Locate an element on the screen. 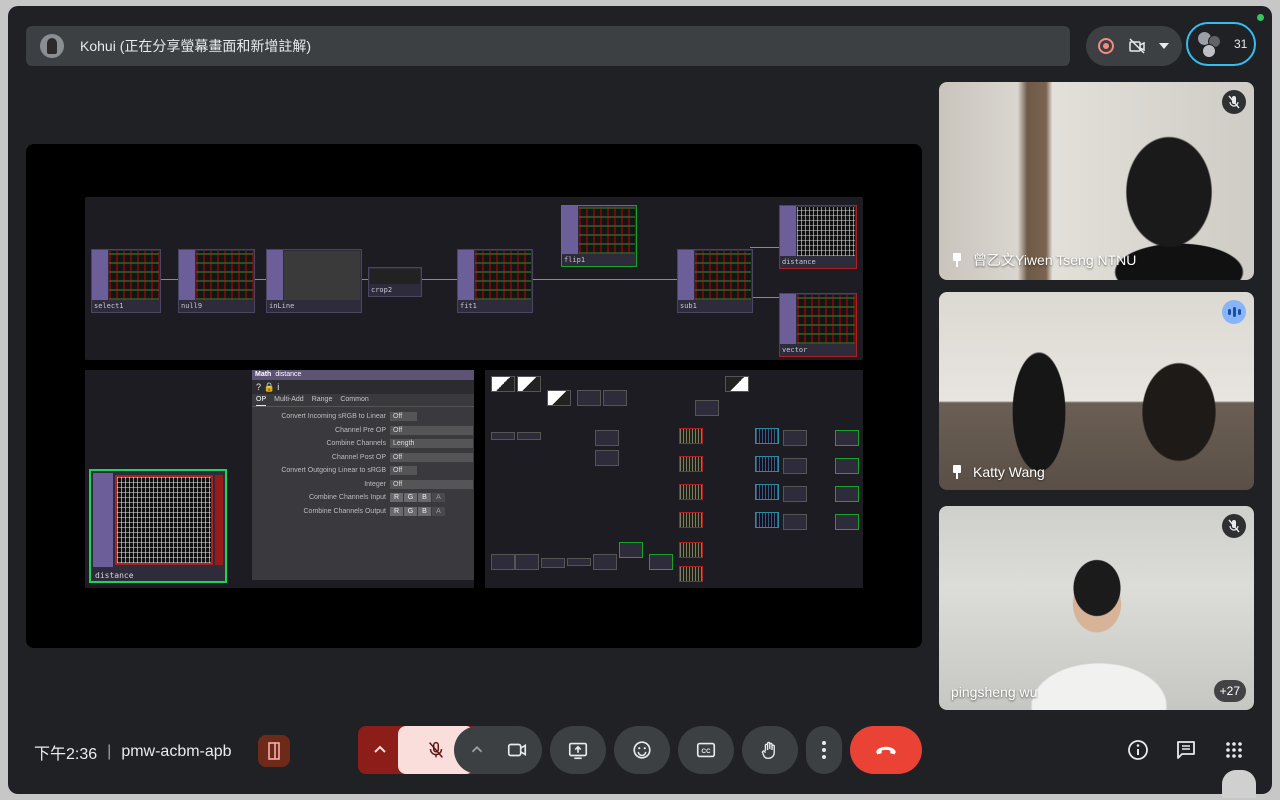 This screenshot has height=800, width=1280. panel-tab-op: OP is located at coordinates (261, 400).